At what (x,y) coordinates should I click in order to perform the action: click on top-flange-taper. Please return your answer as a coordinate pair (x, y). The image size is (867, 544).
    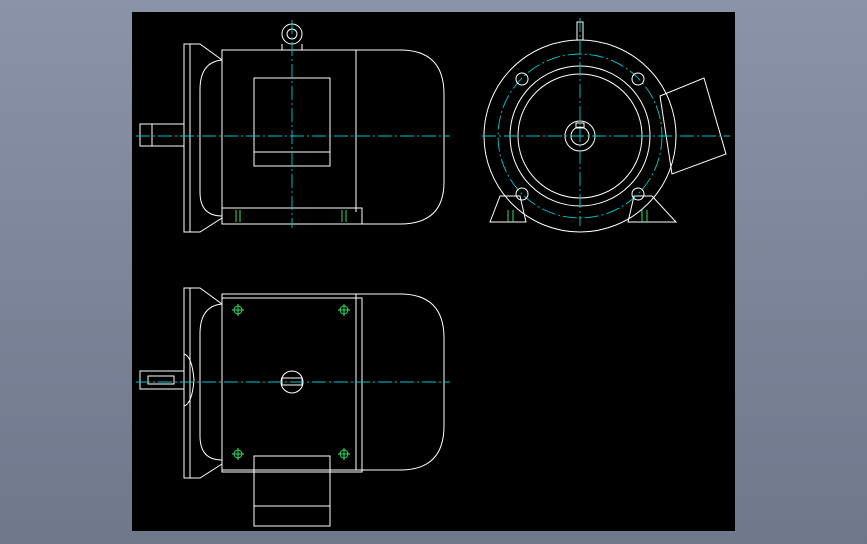
    Looking at the image, I should click on (206, 383).